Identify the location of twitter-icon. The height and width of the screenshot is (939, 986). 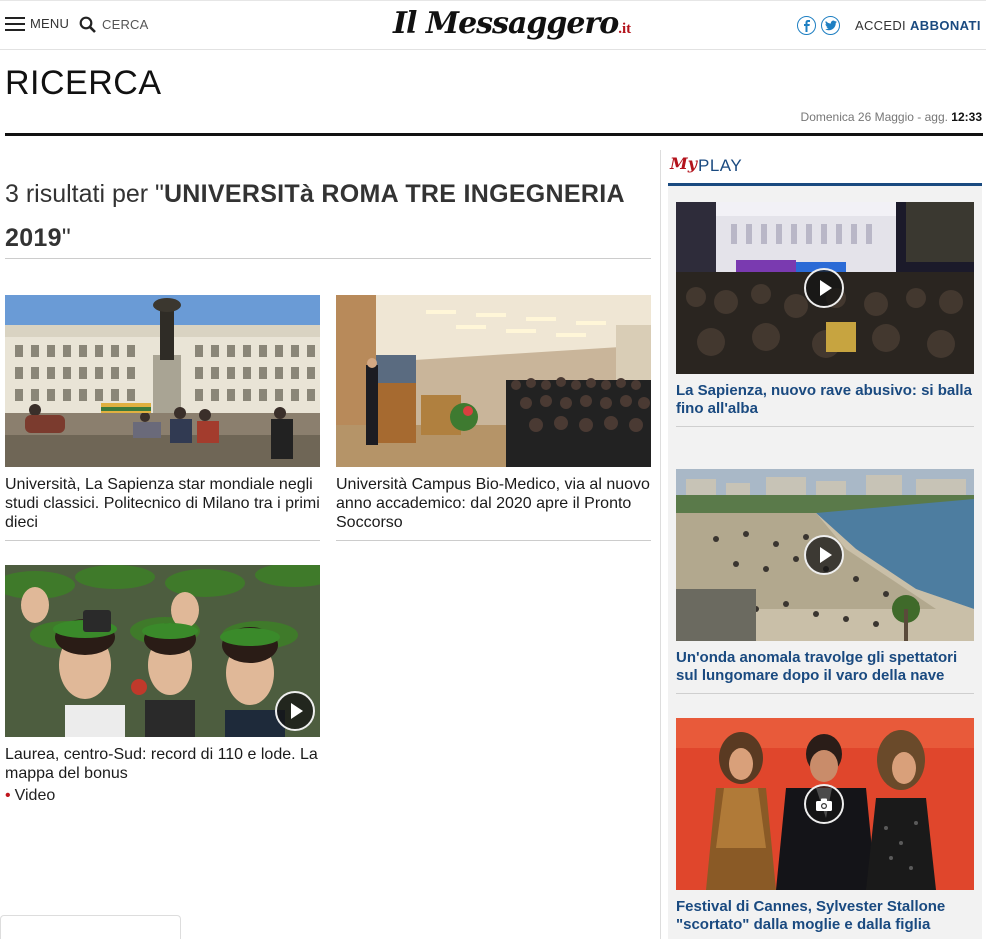
(830, 25).